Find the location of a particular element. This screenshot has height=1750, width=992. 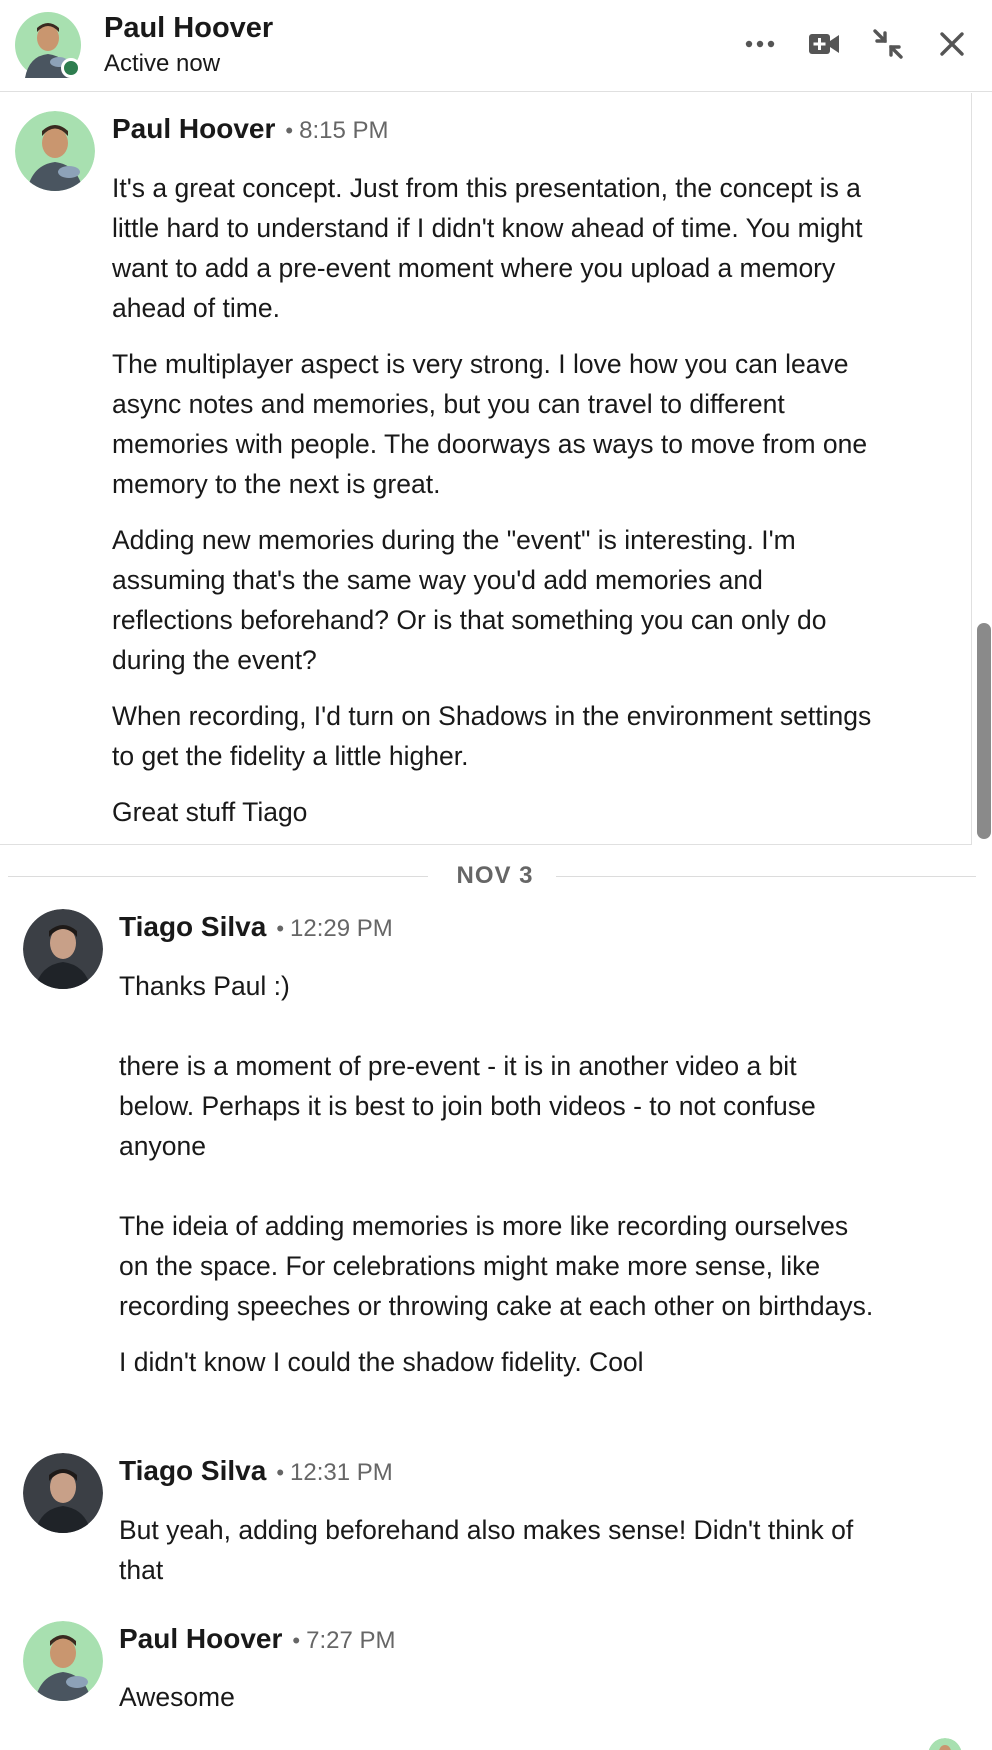

read-receipt-avatar is located at coordinates (945, 1744).